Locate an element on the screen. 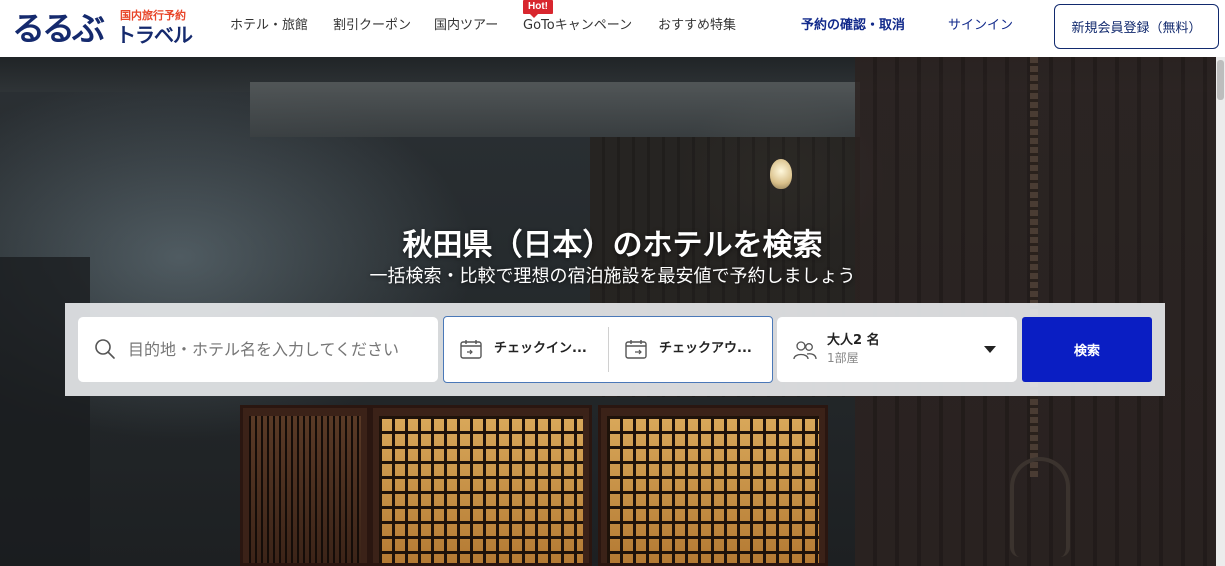 Image resolution: width=1225 pixels, height=566 pixels. wooden-beam is located at coordinates (555, 109).